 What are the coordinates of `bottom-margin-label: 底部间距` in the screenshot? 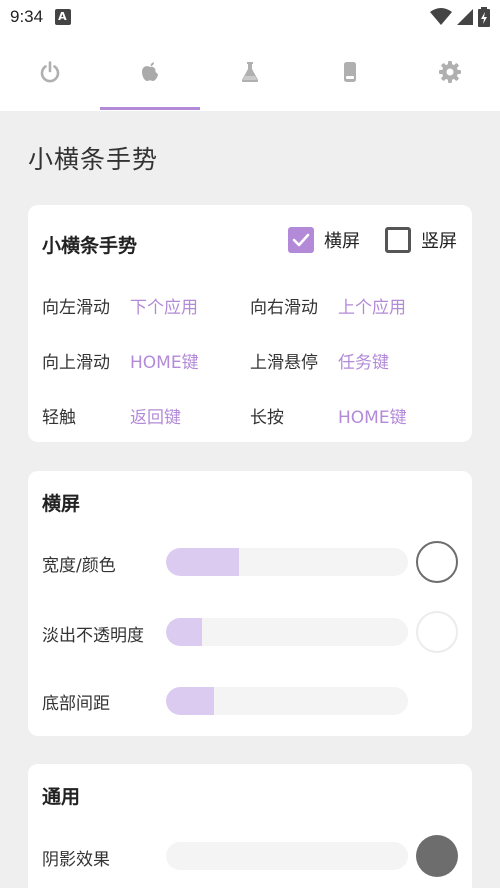 It's located at (76, 704).